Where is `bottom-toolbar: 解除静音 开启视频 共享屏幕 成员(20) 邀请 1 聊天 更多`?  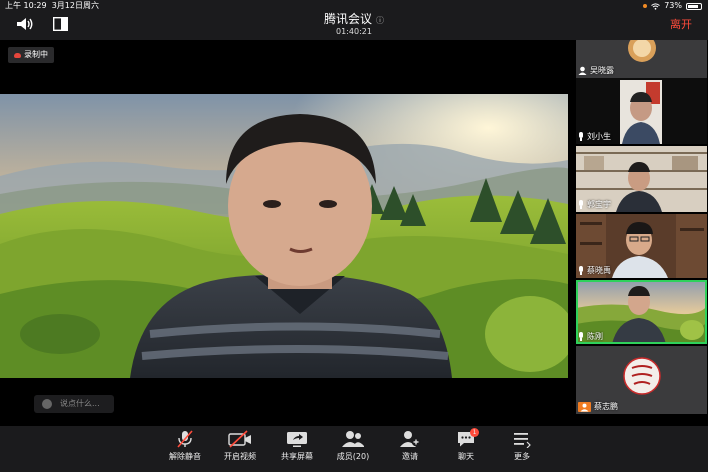
bottom-toolbar: 解除静音 开启视频 共享屏幕 成员(20) 邀请 1 聊天 更多 is located at coordinates (354, 449).